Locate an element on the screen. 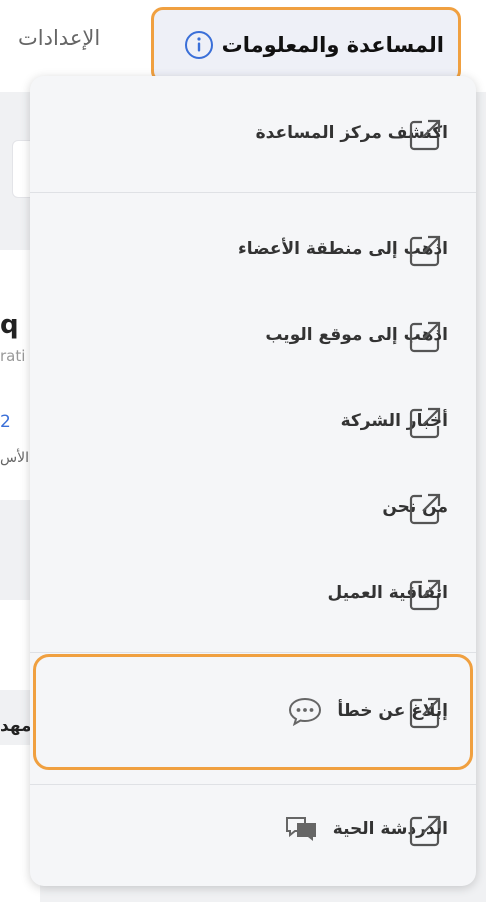 The image size is (486, 902). background-link: 2 is located at coordinates (5, 422).